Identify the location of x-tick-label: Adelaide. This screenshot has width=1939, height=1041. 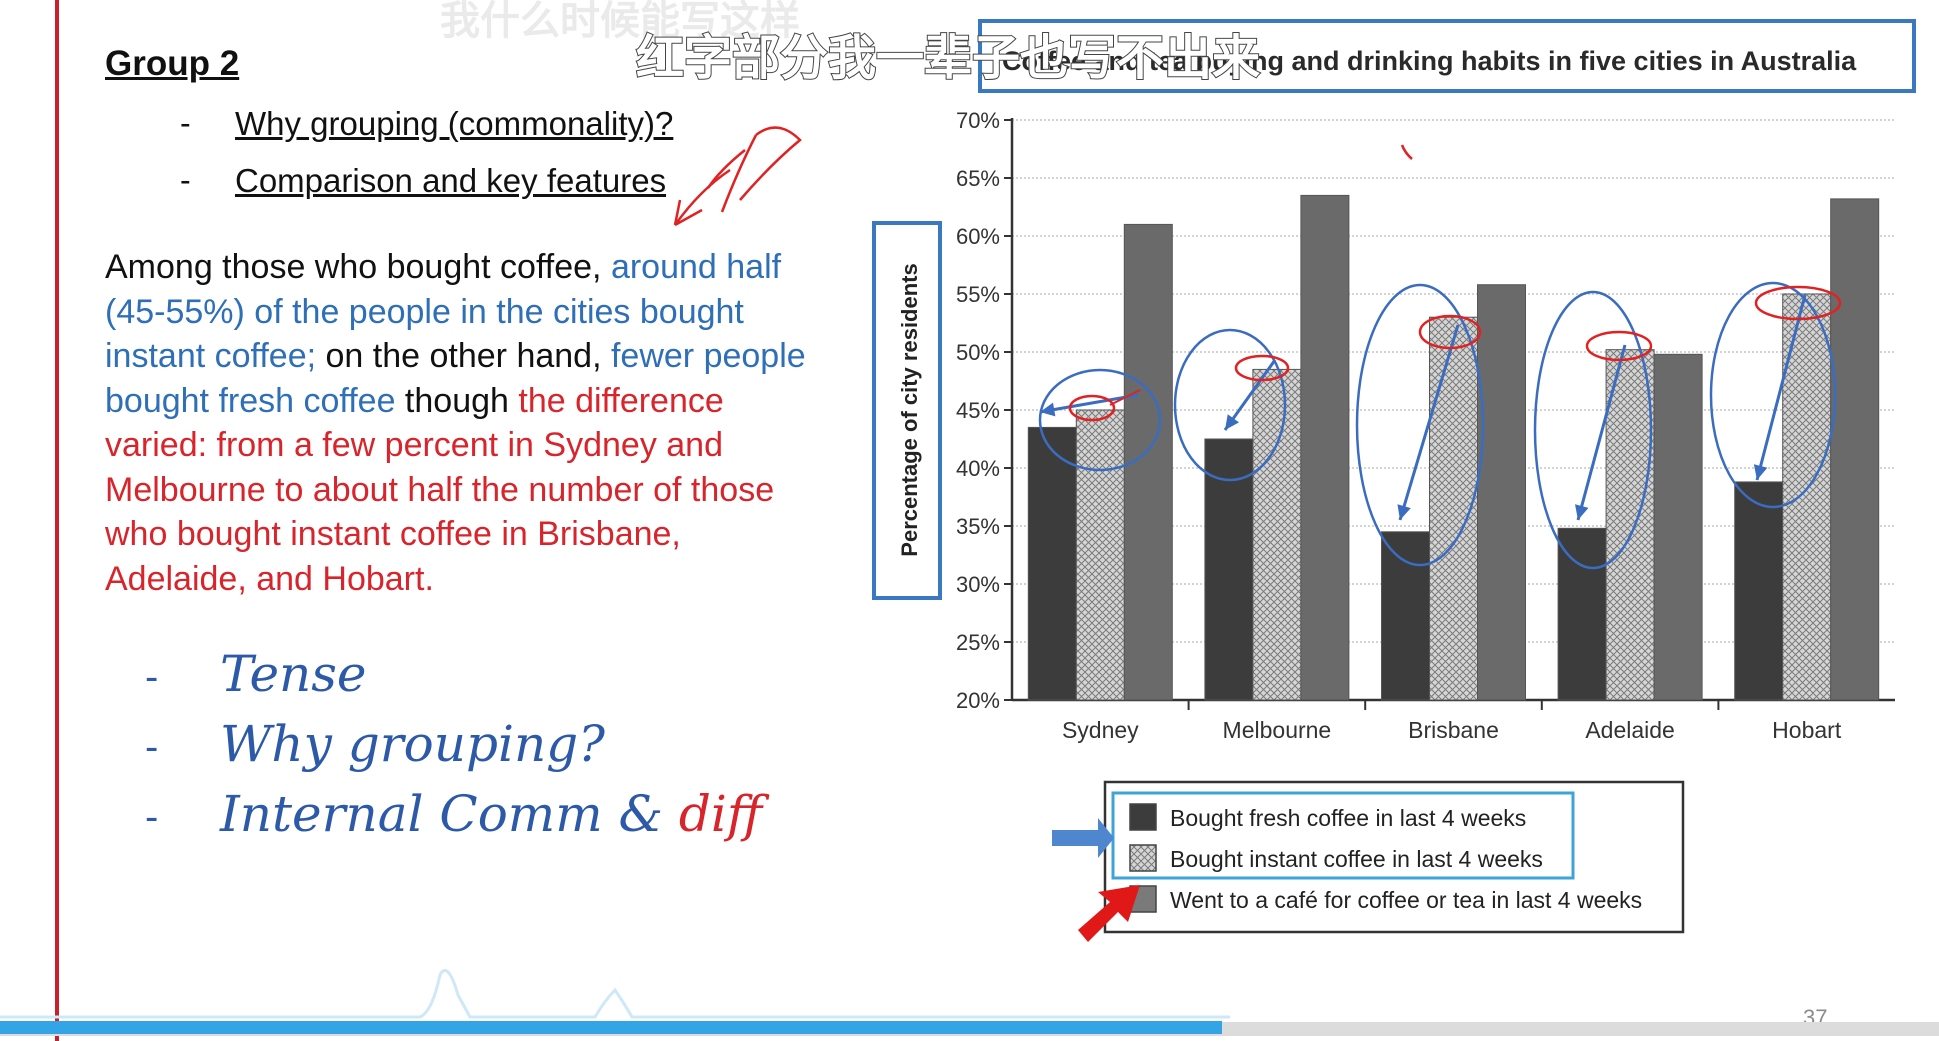
(1630, 730).